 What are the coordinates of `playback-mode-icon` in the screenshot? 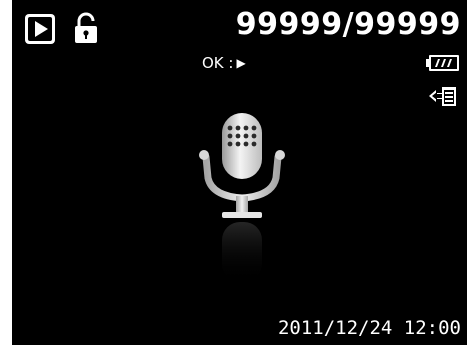 It's located at (40, 29).